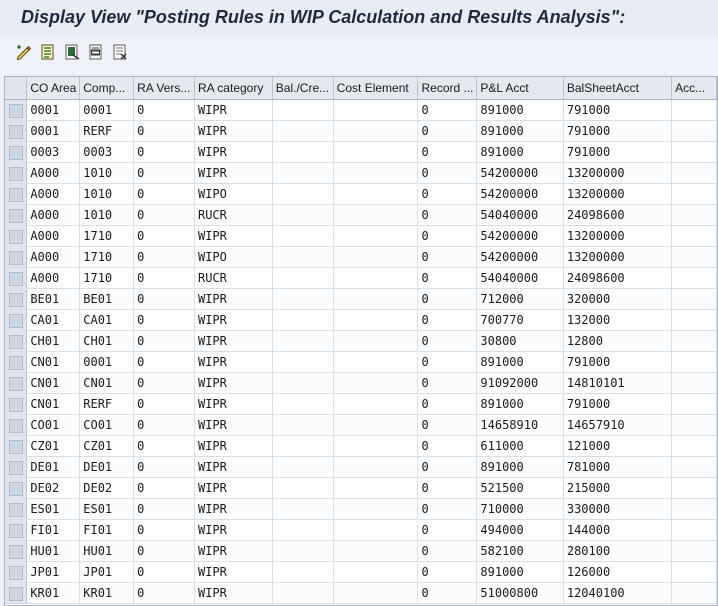 This screenshot has height=606, width=718. Describe the element at coordinates (107, 488) in the screenshot. I see `cell-company-code: DE02` at that location.